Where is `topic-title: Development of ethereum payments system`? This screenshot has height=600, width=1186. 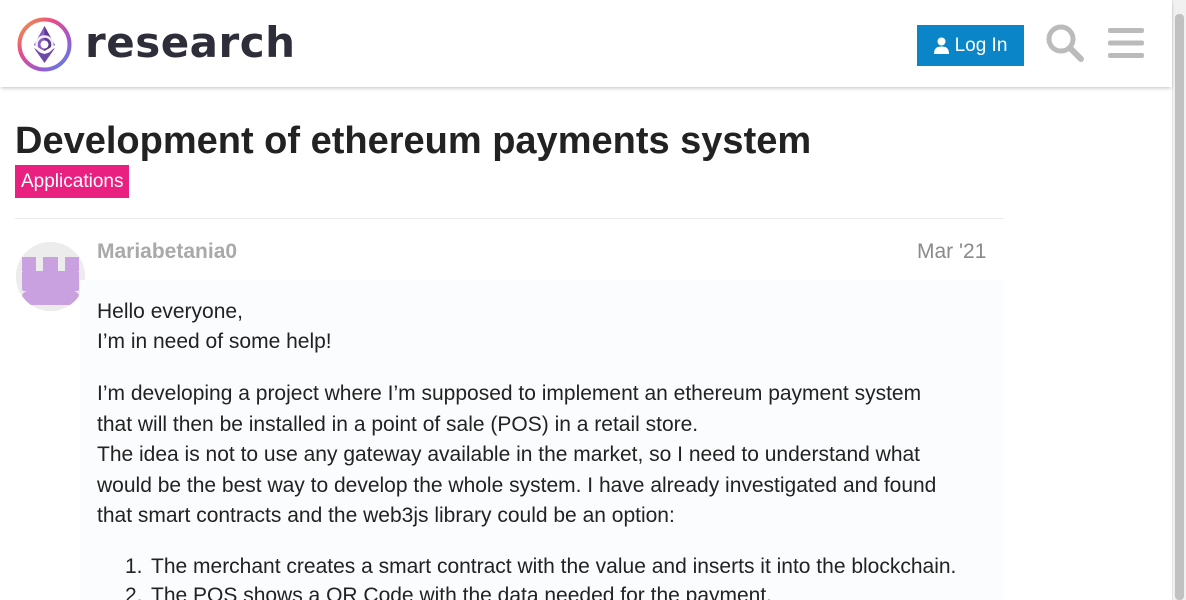 topic-title: Development of ethereum payments system is located at coordinates (413, 141).